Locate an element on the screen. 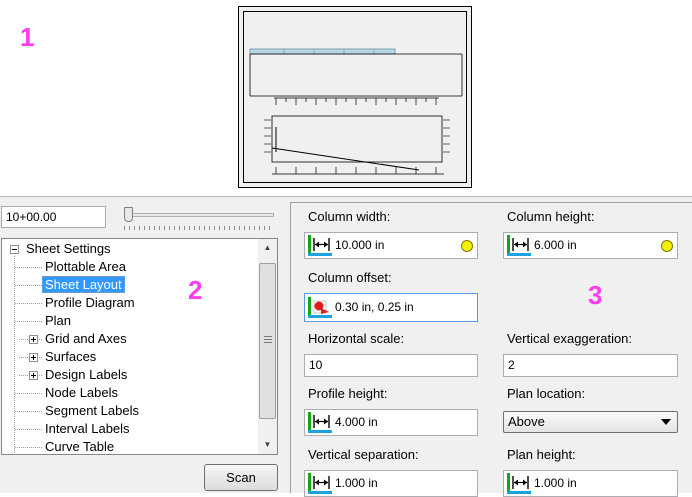 The image size is (692, 497). scroll-up-icon: ▲ is located at coordinates (267, 247).